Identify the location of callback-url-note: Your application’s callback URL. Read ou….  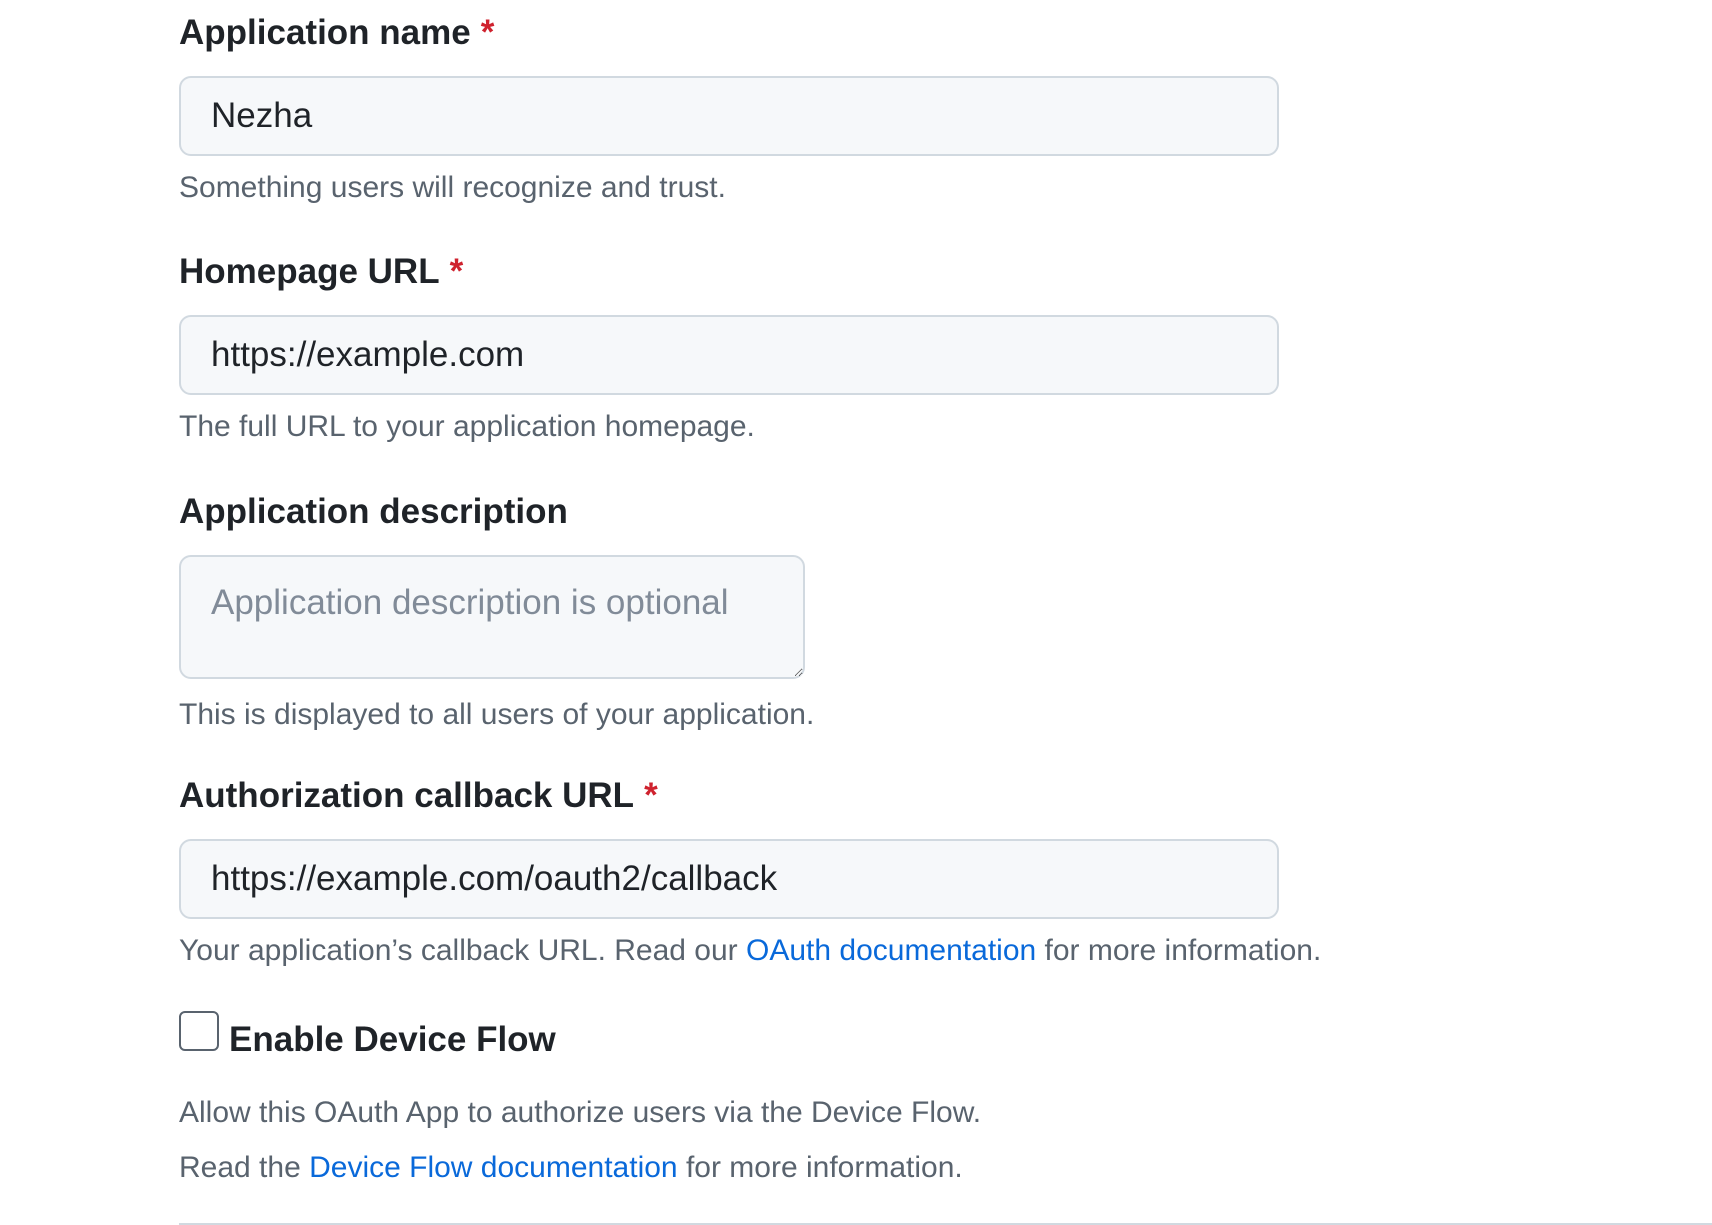
(750, 951).